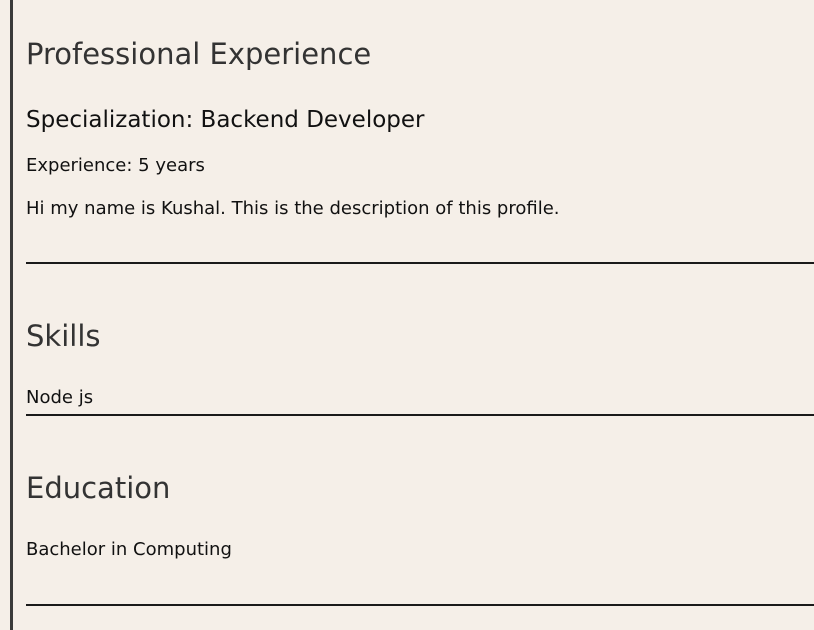  What do you see at coordinates (98, 488) in the screenshot?
I see `education-heading: Education` at bounding box center [98, 488].